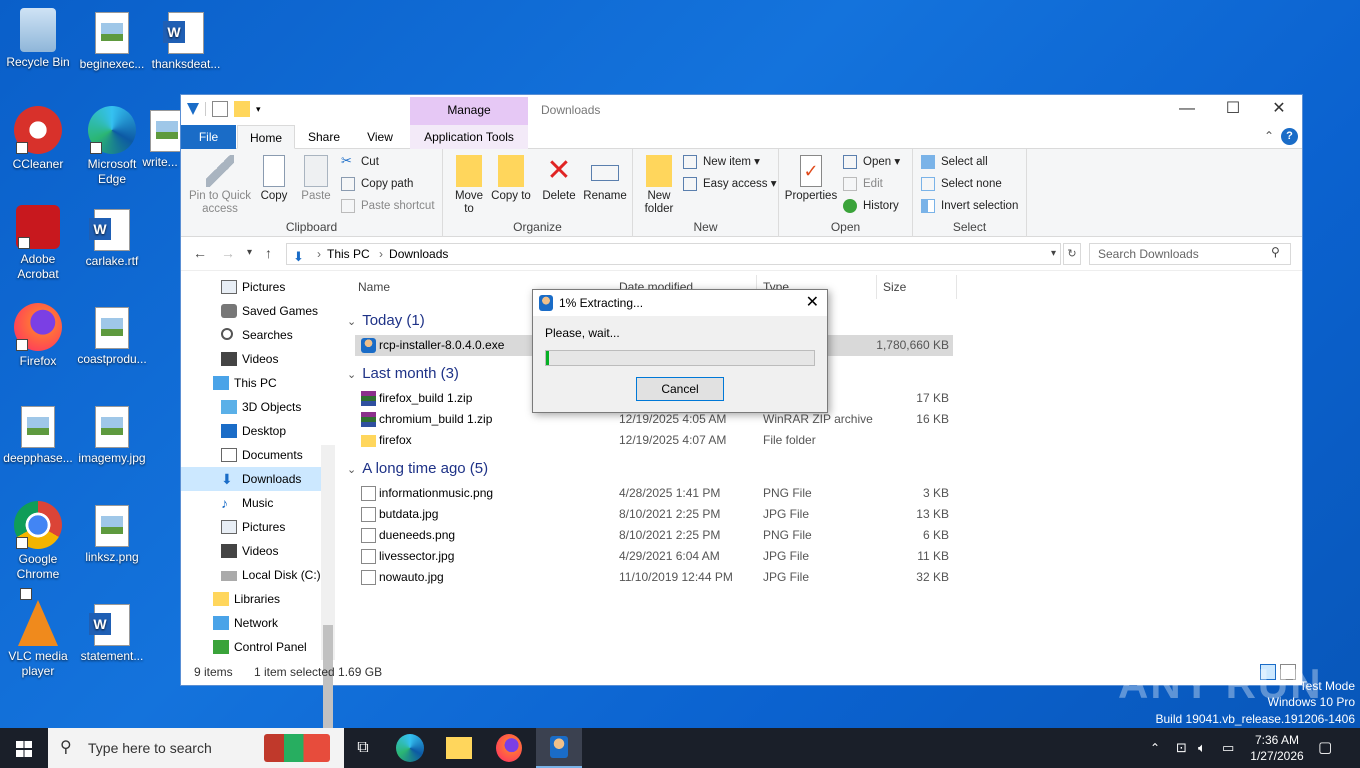 The height and width of the screenshot is (768, 1360). Describe the element at coordinates (38, 139) in the screenshot. I see `desktop-icon-ccleaner: CCleaner` at that location.